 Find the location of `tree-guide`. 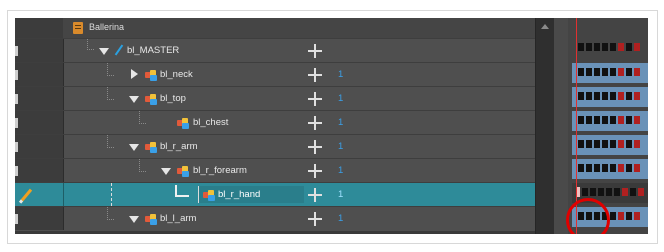

tree-guide is located at coordinates (111, 194).